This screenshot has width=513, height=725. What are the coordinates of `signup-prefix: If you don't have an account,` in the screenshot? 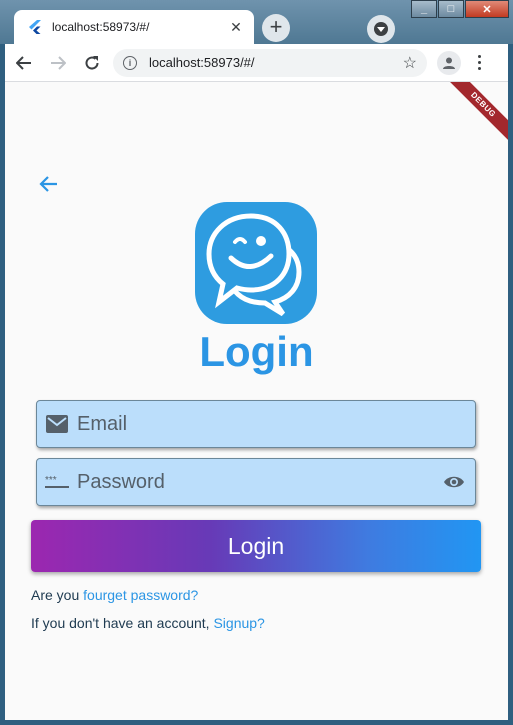 It's located at (122, 623).